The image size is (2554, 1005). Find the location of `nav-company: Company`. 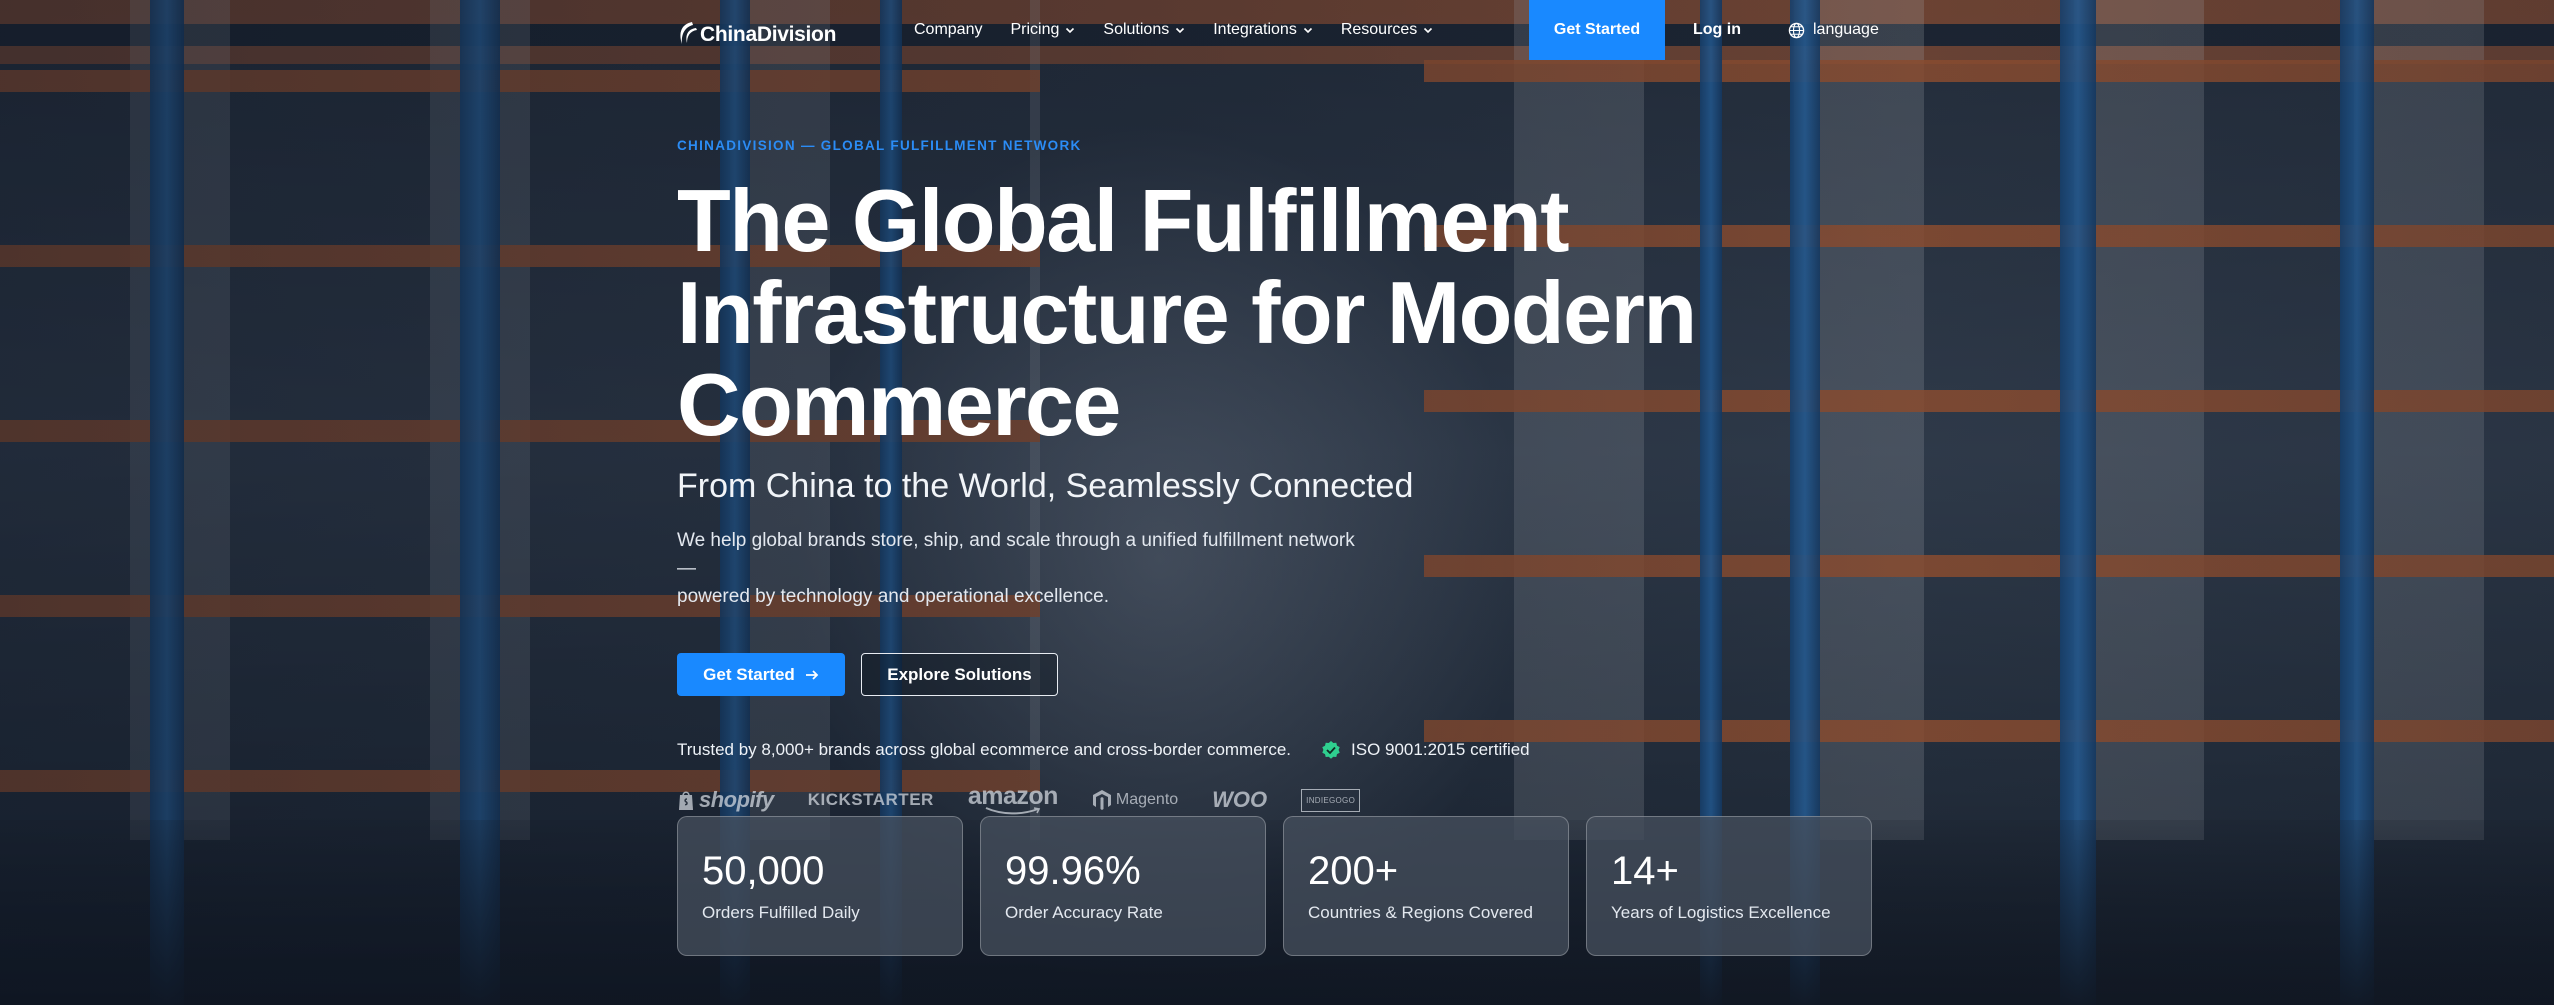

nav-company: Company is located at coordinates (948, 30).